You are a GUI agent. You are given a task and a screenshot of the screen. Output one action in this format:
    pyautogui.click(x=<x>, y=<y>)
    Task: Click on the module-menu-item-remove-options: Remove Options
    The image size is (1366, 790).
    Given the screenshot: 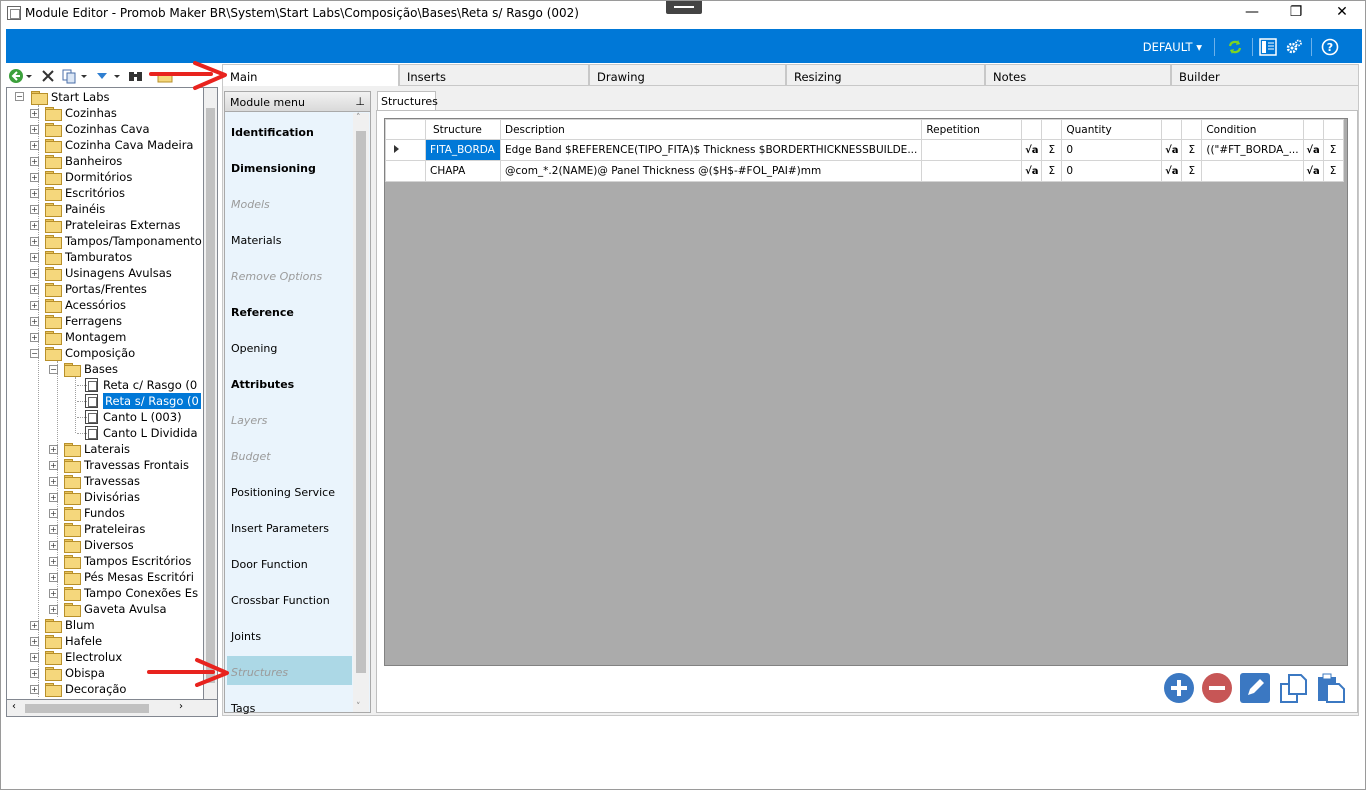 What is the action you would take?
    pyautogui.click(x=276, y=276)
    